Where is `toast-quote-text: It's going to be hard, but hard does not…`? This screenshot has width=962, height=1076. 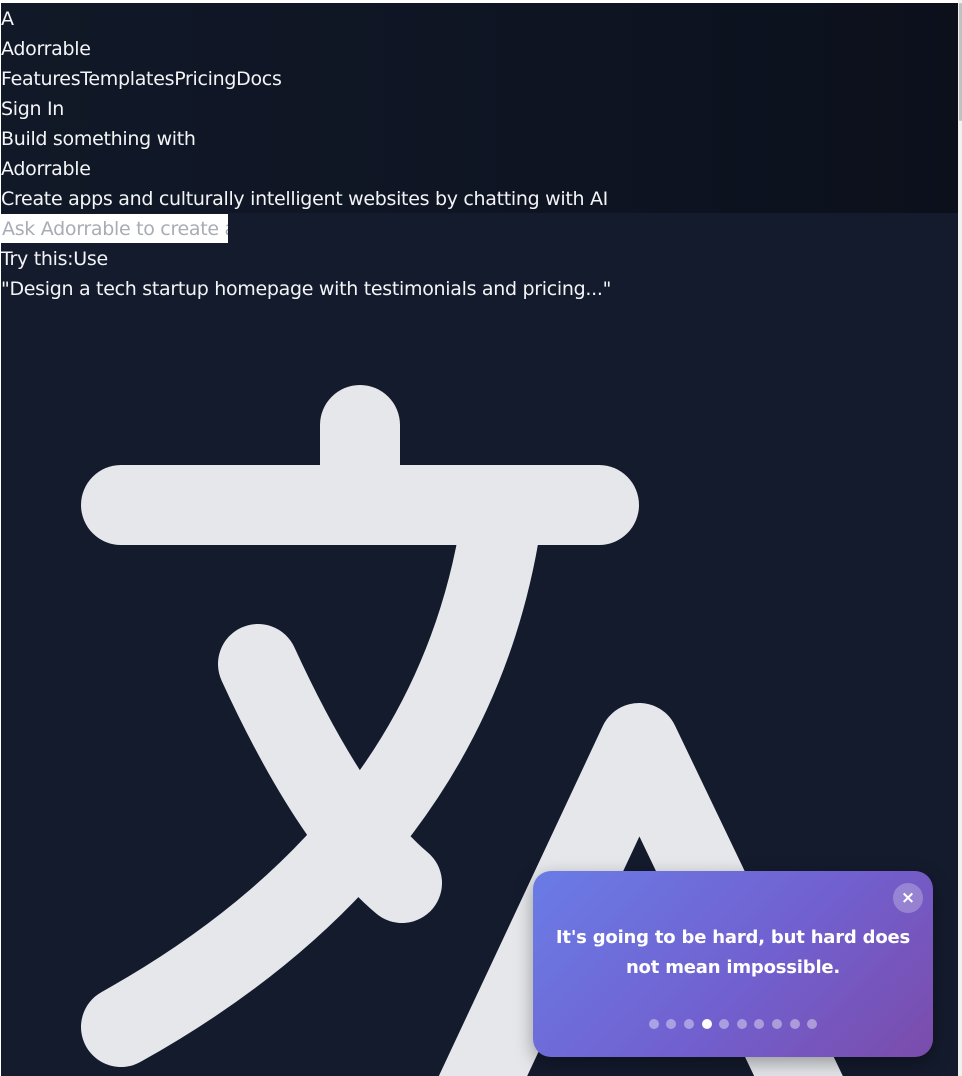 toast-quote-text: It's going to be hard, but hard does not… is located at coordinates (733, 952).